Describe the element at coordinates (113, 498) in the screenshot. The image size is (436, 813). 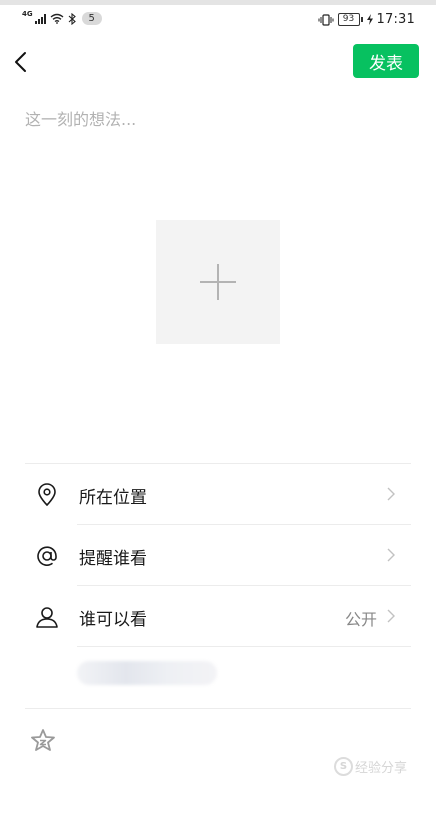
I see `location-label: 所在位置` at that location.